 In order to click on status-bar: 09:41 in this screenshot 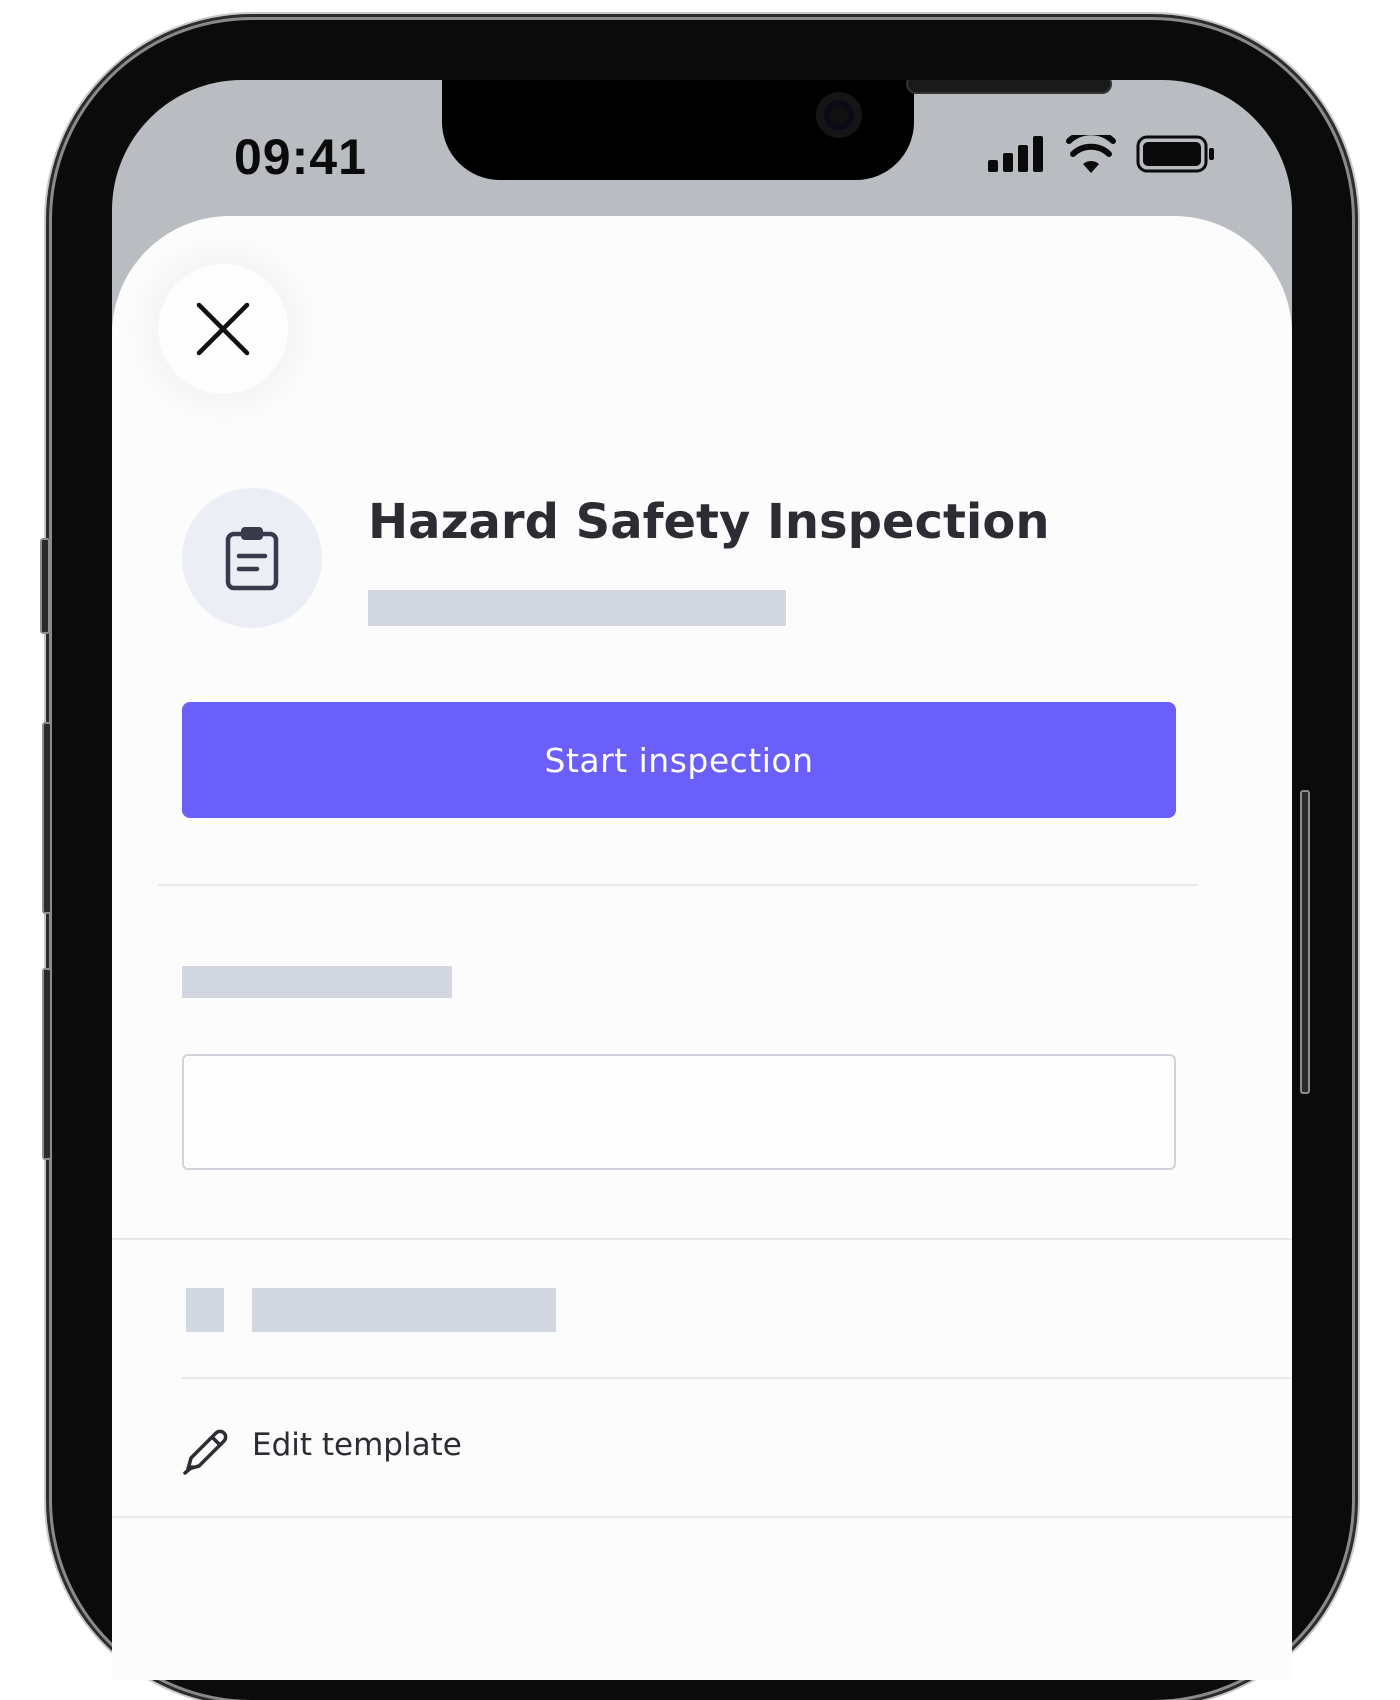, I will do `click(702, 150)`.